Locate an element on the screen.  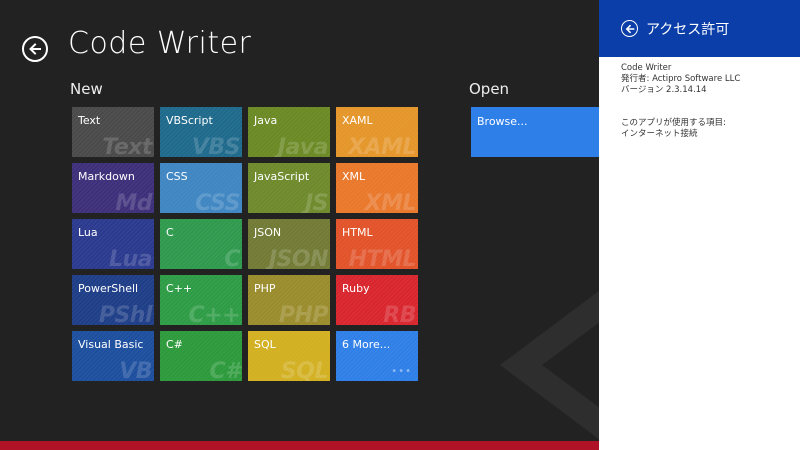
tile-watermark: Md is located at coordinates (133, 202).